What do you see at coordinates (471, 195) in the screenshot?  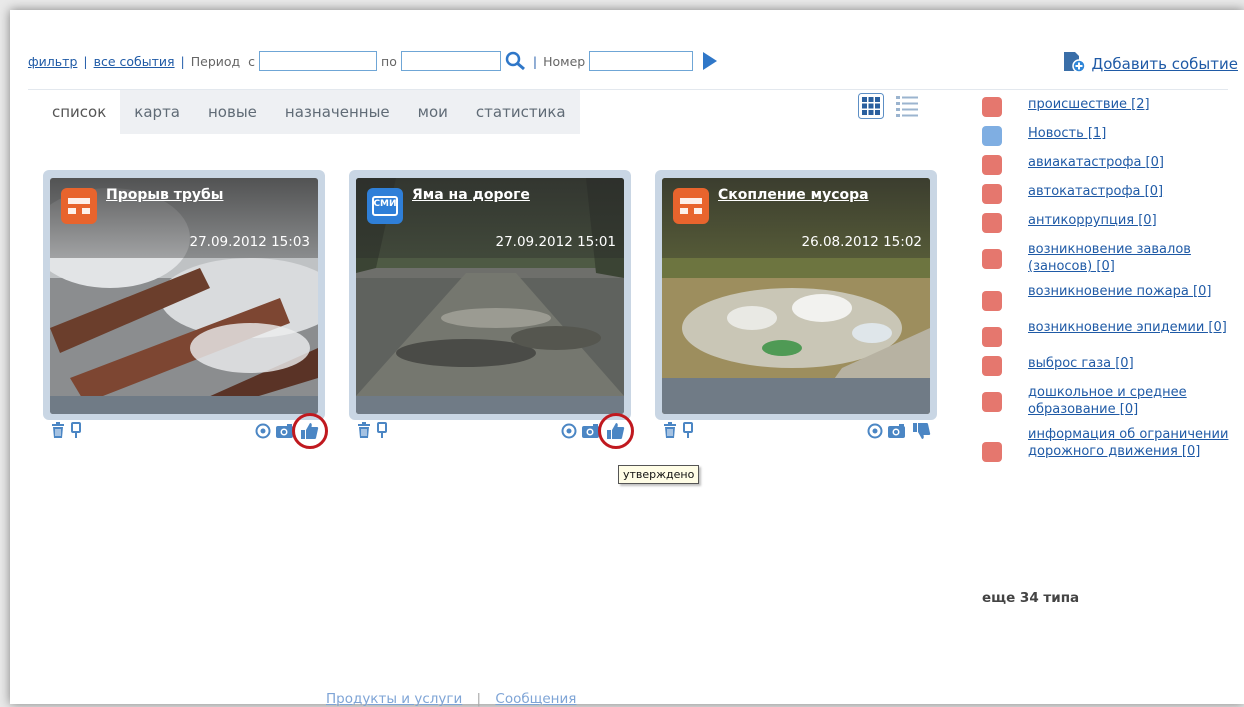 I see `event-title: Яма на дороге` at bounding box center [471, 195].